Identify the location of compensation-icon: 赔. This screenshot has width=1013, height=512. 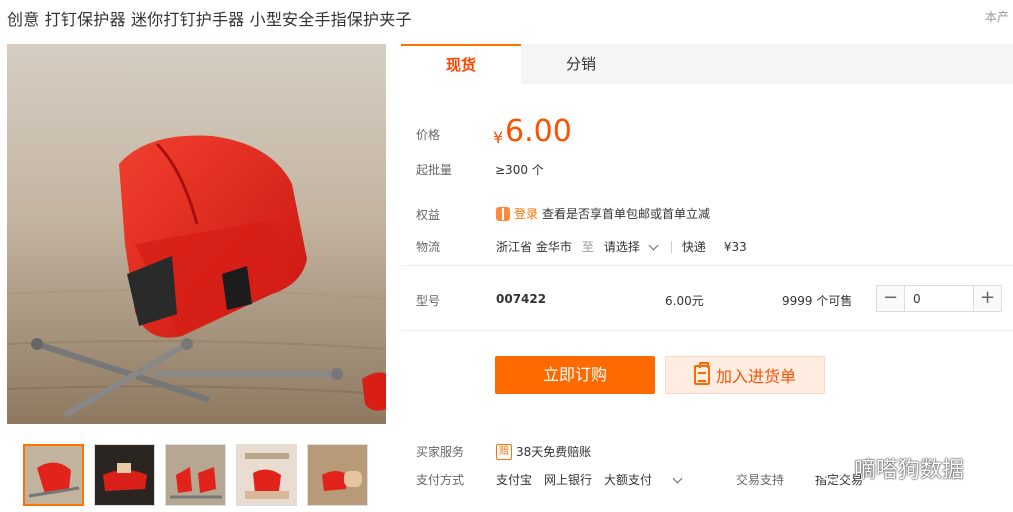
(504, 451).